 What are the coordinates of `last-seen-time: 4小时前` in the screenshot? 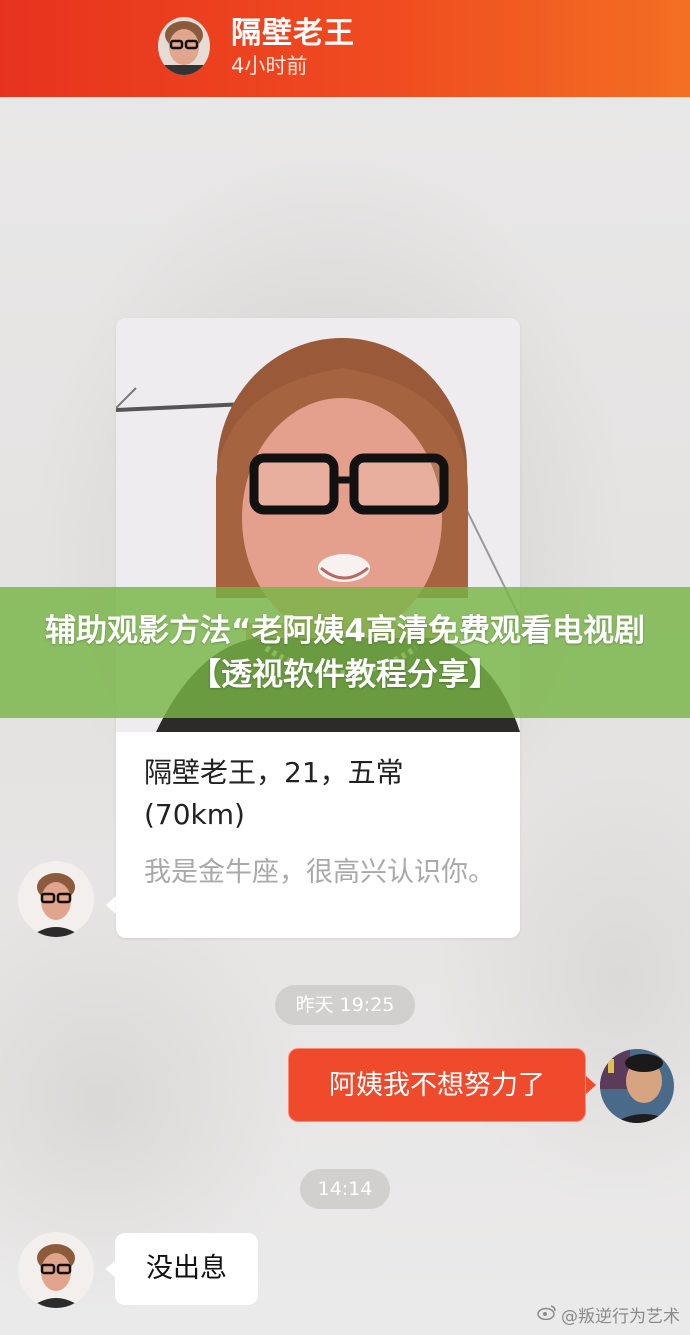 It's located at (269, 66).